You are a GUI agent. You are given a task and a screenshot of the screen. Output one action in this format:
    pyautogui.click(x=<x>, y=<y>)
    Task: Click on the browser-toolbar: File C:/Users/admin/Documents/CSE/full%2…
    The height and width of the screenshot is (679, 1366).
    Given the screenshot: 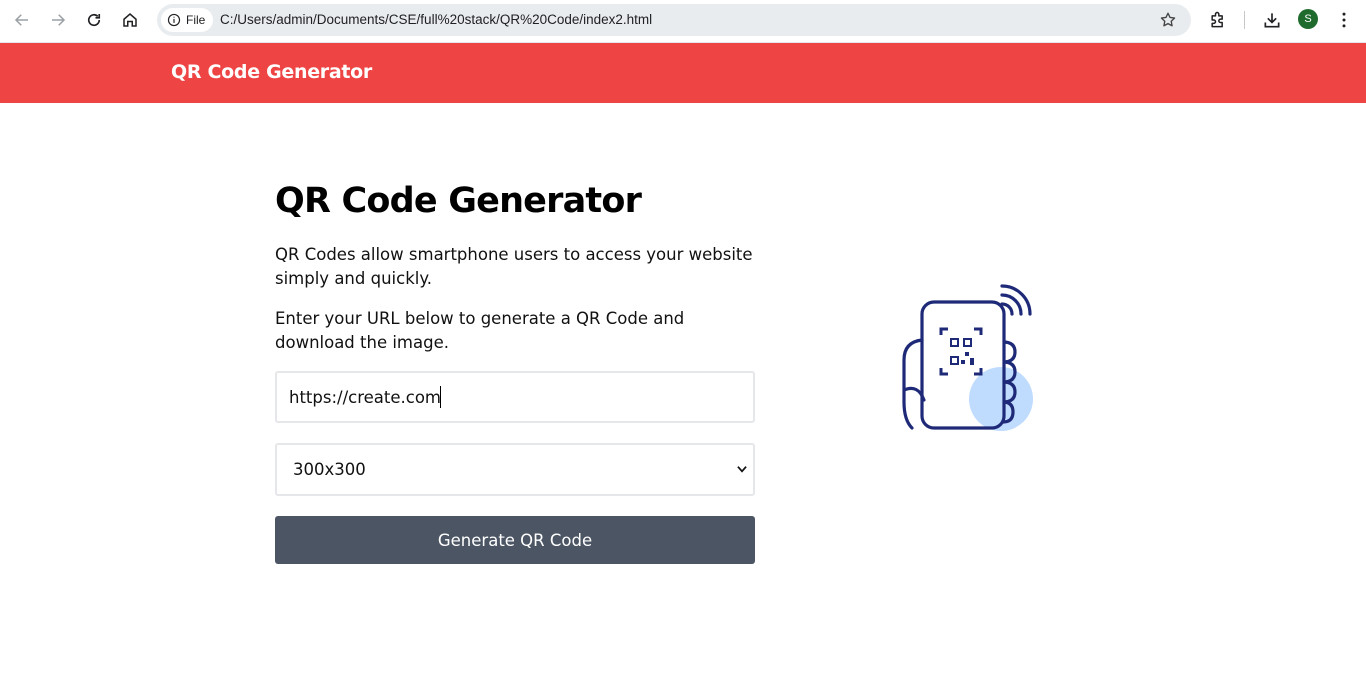 What is the action you would take?
    pyautogui.click(x=683, y=21)
    